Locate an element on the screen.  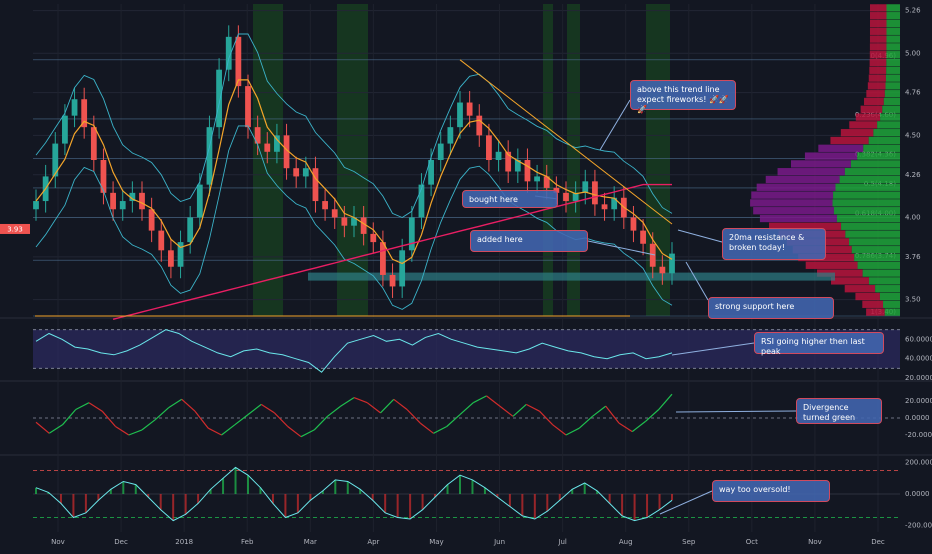
time-tick-label: Mar is located at coordinates (310, 542).